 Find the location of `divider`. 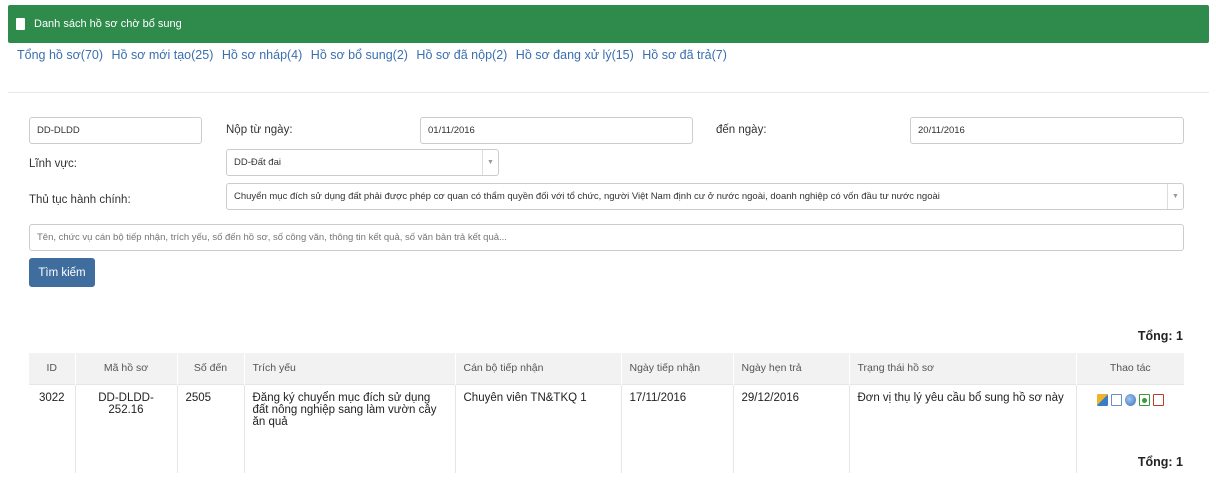

divider is located at coordinates (608, 92).